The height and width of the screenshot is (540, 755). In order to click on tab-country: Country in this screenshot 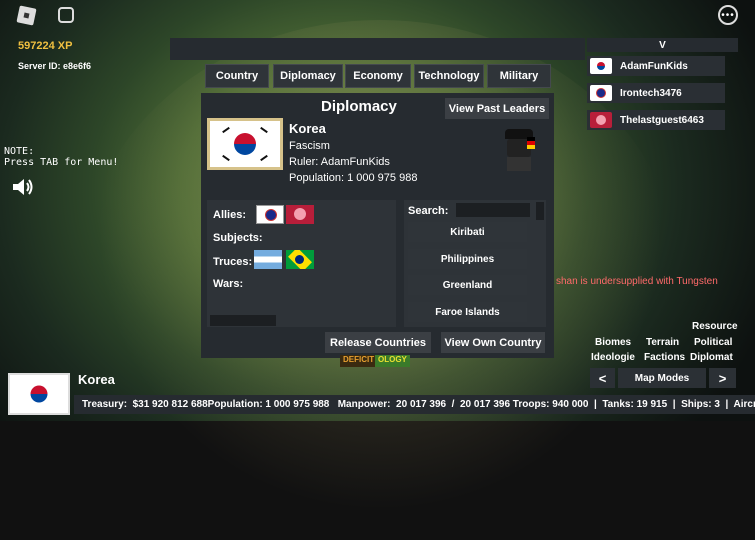, I will do `click(237, 76)`.